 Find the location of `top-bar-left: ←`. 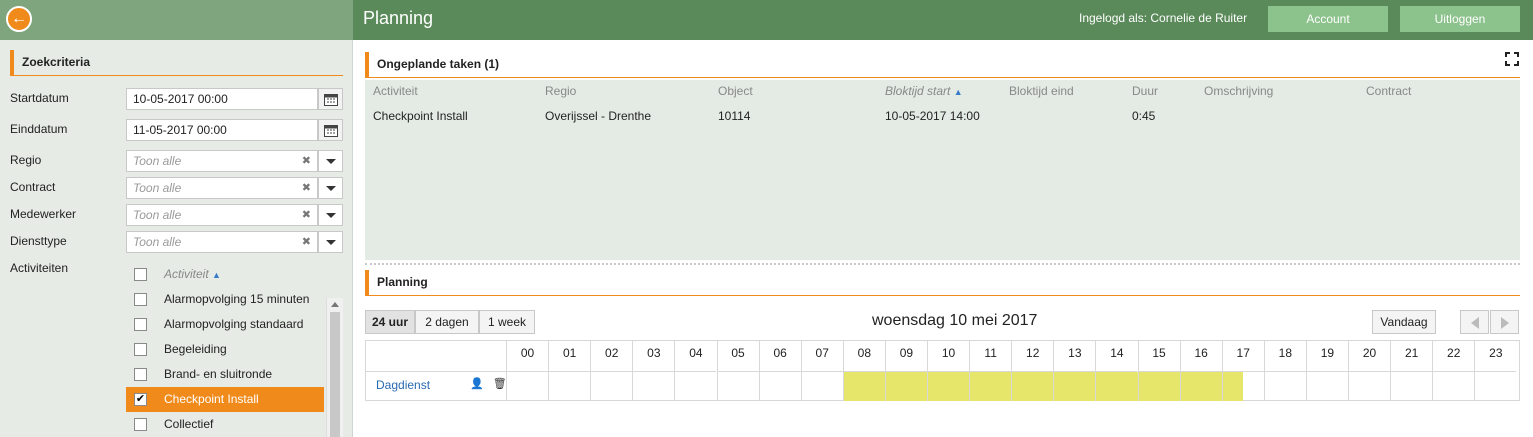

top-bar-left: ← is located at coordinates (176, 20).